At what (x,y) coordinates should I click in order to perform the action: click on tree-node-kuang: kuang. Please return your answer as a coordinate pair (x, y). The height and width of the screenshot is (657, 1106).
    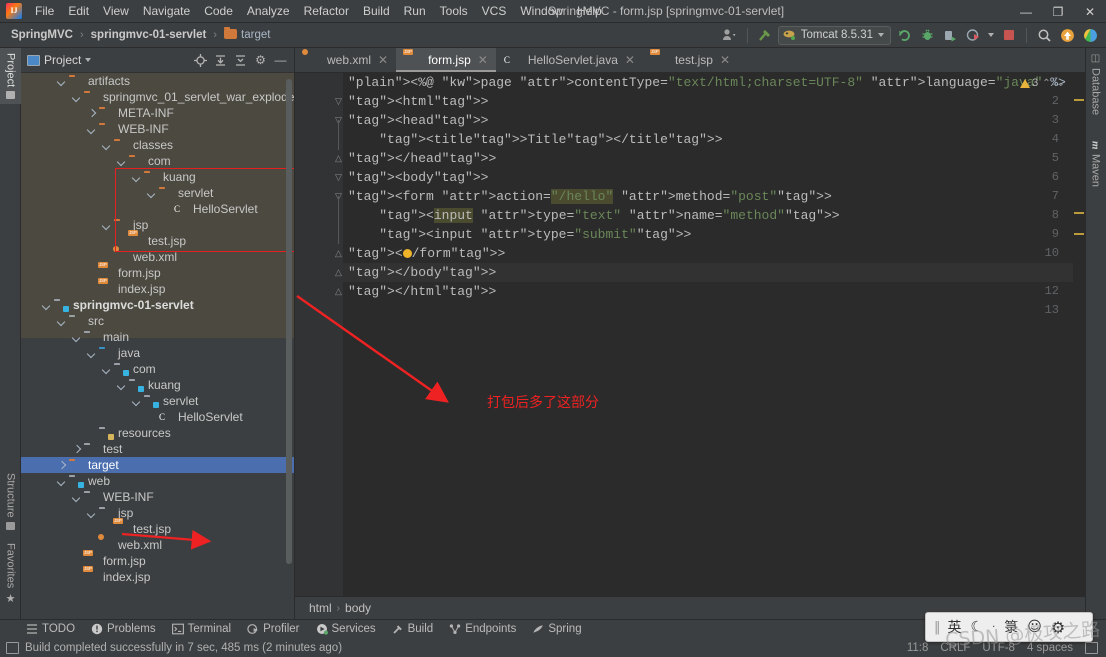
    Looking at the image, I should click on (157, 177).